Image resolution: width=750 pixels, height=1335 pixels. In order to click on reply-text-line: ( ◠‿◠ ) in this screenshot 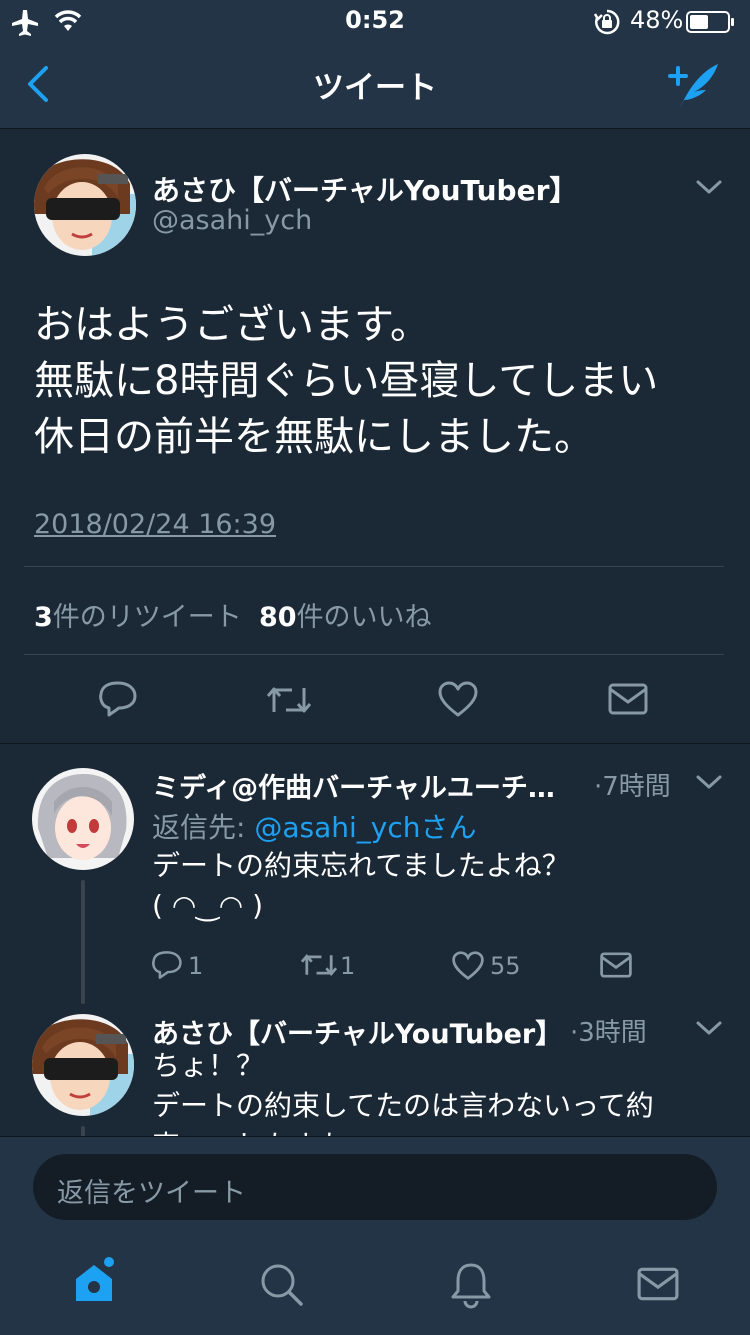, I will do `click(208, 905)`.